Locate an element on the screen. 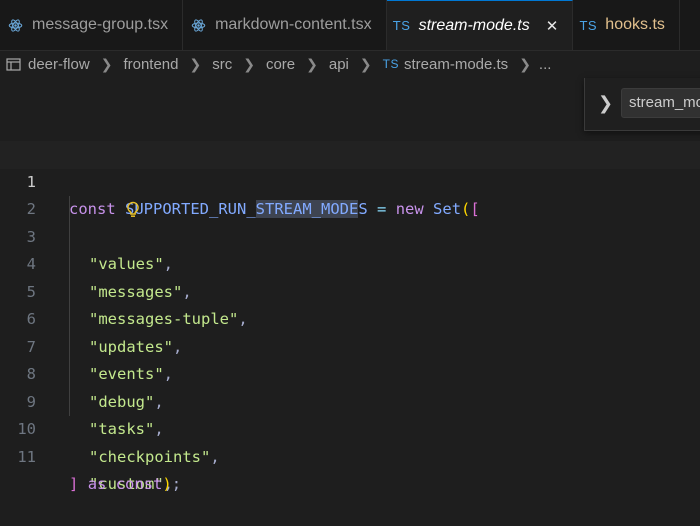  string-literal: "checkpoints" is located at coordinates (150, 456).